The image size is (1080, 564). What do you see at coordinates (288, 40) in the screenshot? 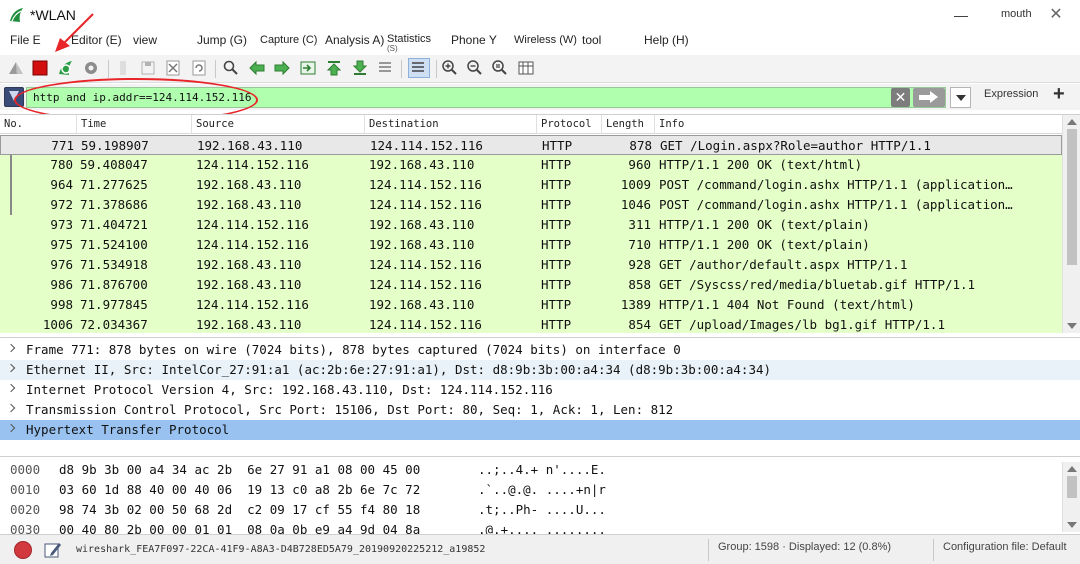
I see `menu-capture: Capture (C)` at bounding box center [288, 40].